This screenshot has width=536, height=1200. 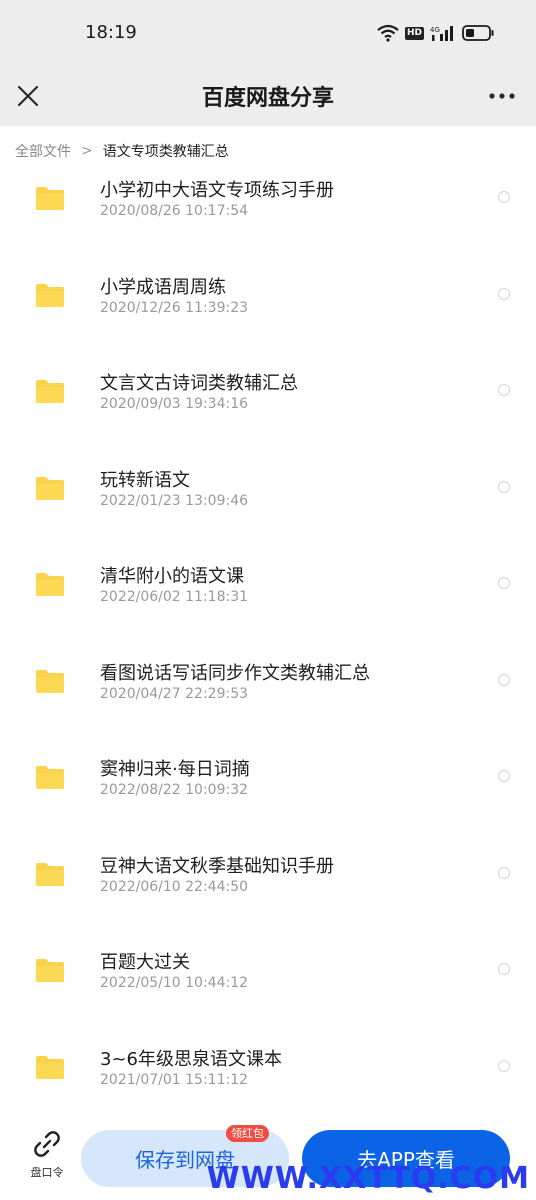 What do you see at coordinates (47, 1172) in the screenshot?
I see `share-code-label: 盘口令` at bounding box center [47, 1172].